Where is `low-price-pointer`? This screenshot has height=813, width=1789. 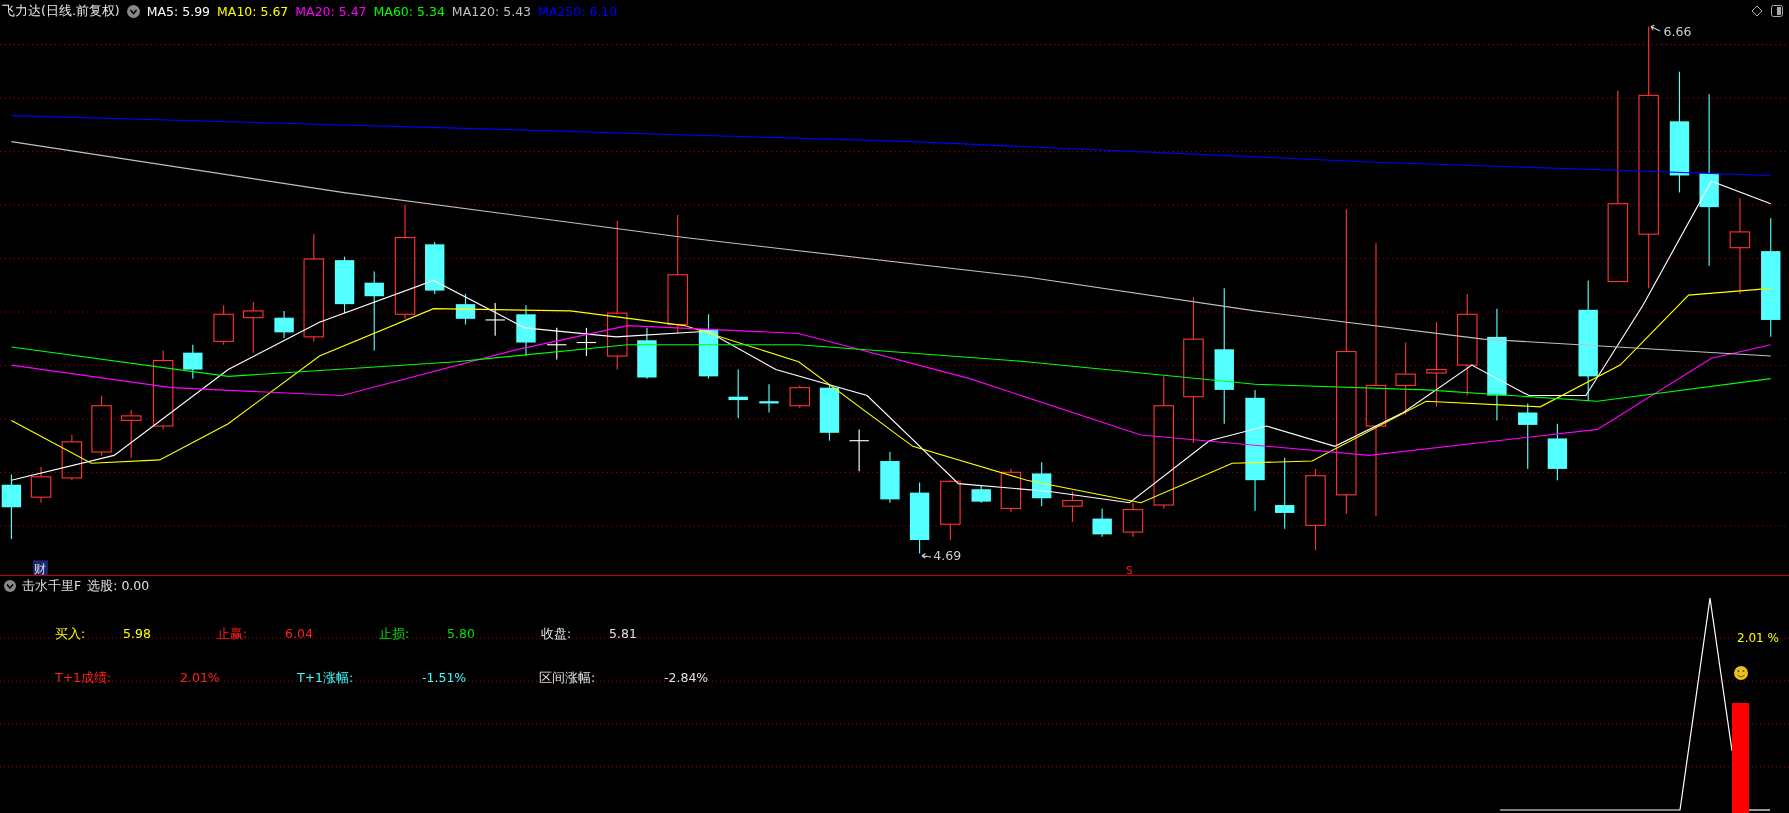
low-price-pointer is located at coordinates (926, 556).